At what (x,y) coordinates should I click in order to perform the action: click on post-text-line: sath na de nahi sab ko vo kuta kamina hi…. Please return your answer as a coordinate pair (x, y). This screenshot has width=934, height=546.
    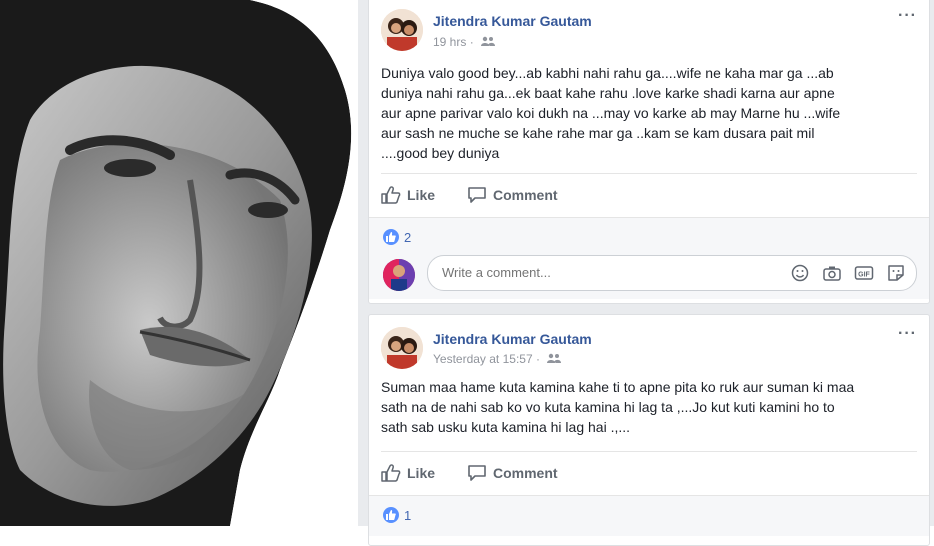
    Looking at the image, I should click on (608, 407).